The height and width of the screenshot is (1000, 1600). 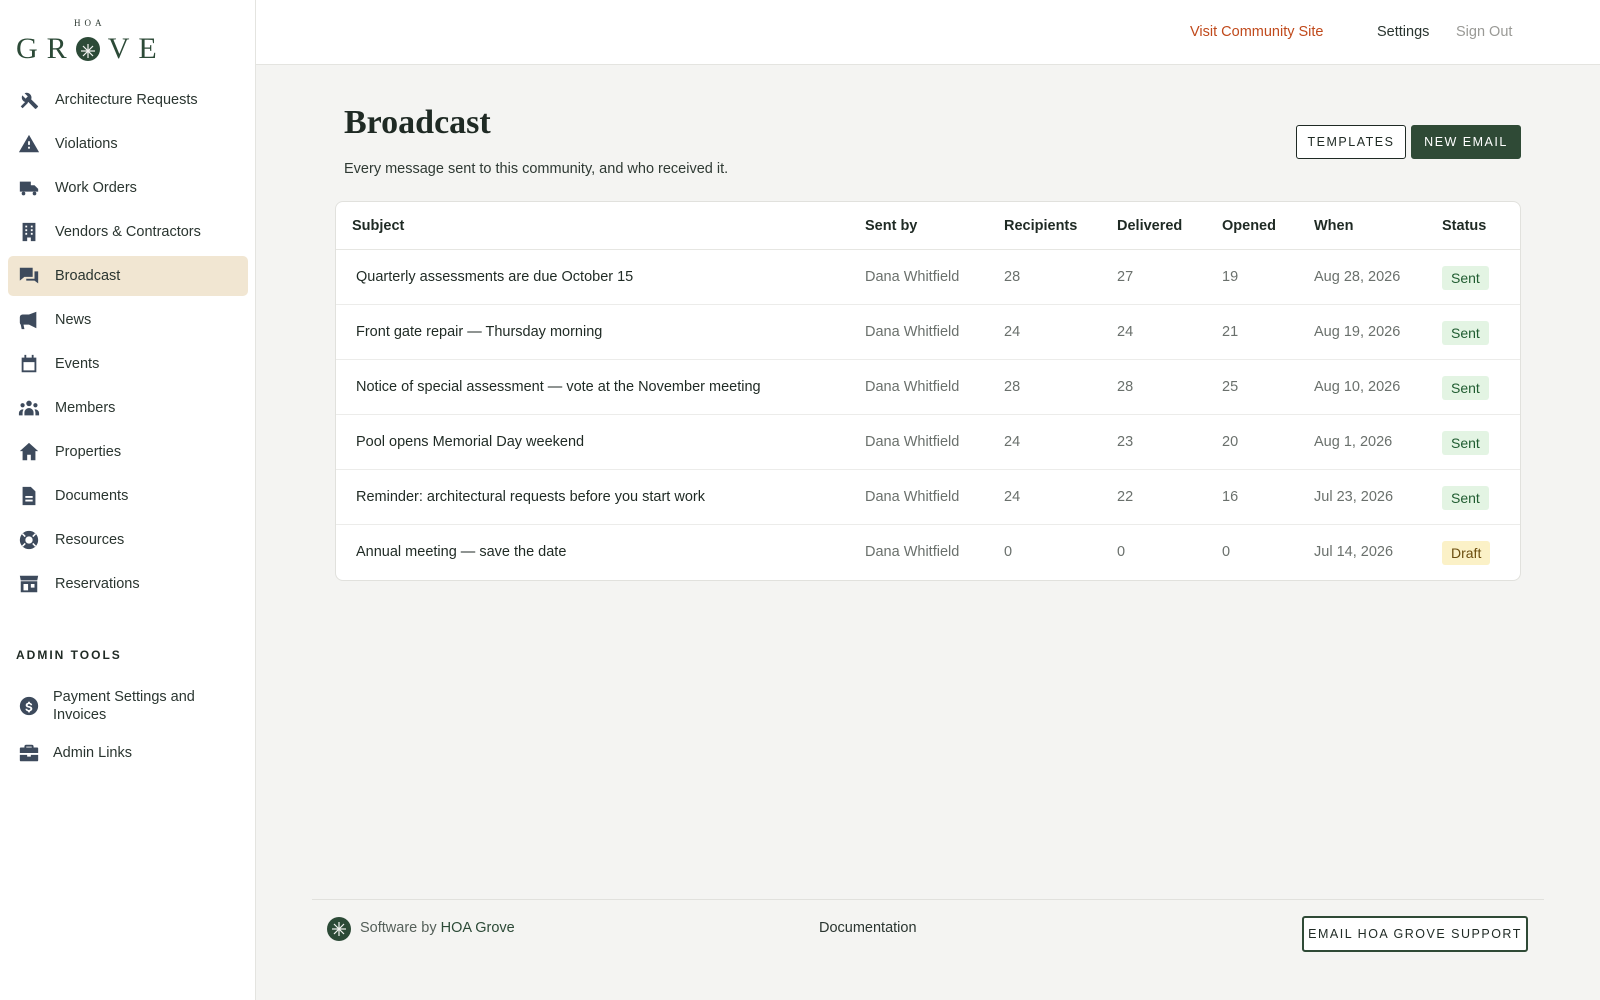 What do you see at coordinates (1125, 387) in the screenshot?
I see `row-delivered: 28` at bounding box center [1125, 387].